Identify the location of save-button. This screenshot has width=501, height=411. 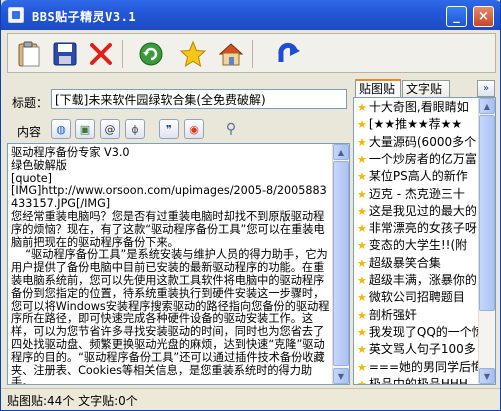
(64, 53).